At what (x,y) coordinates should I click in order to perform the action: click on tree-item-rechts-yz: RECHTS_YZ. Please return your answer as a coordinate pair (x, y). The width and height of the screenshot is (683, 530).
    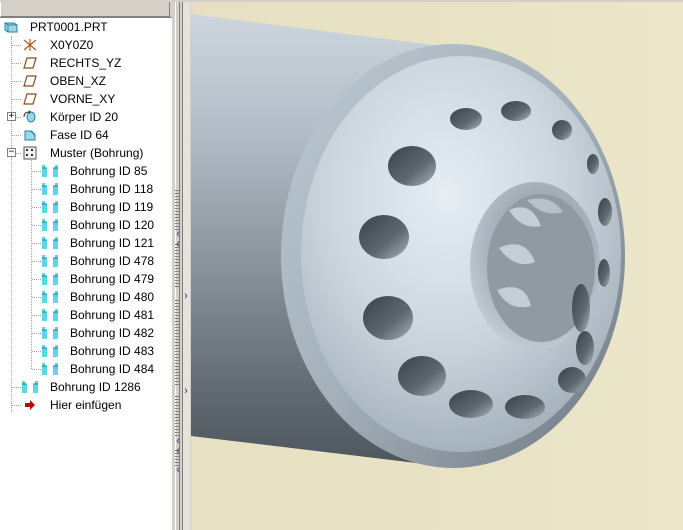
    Looking at the image, I should click on (86, 63).